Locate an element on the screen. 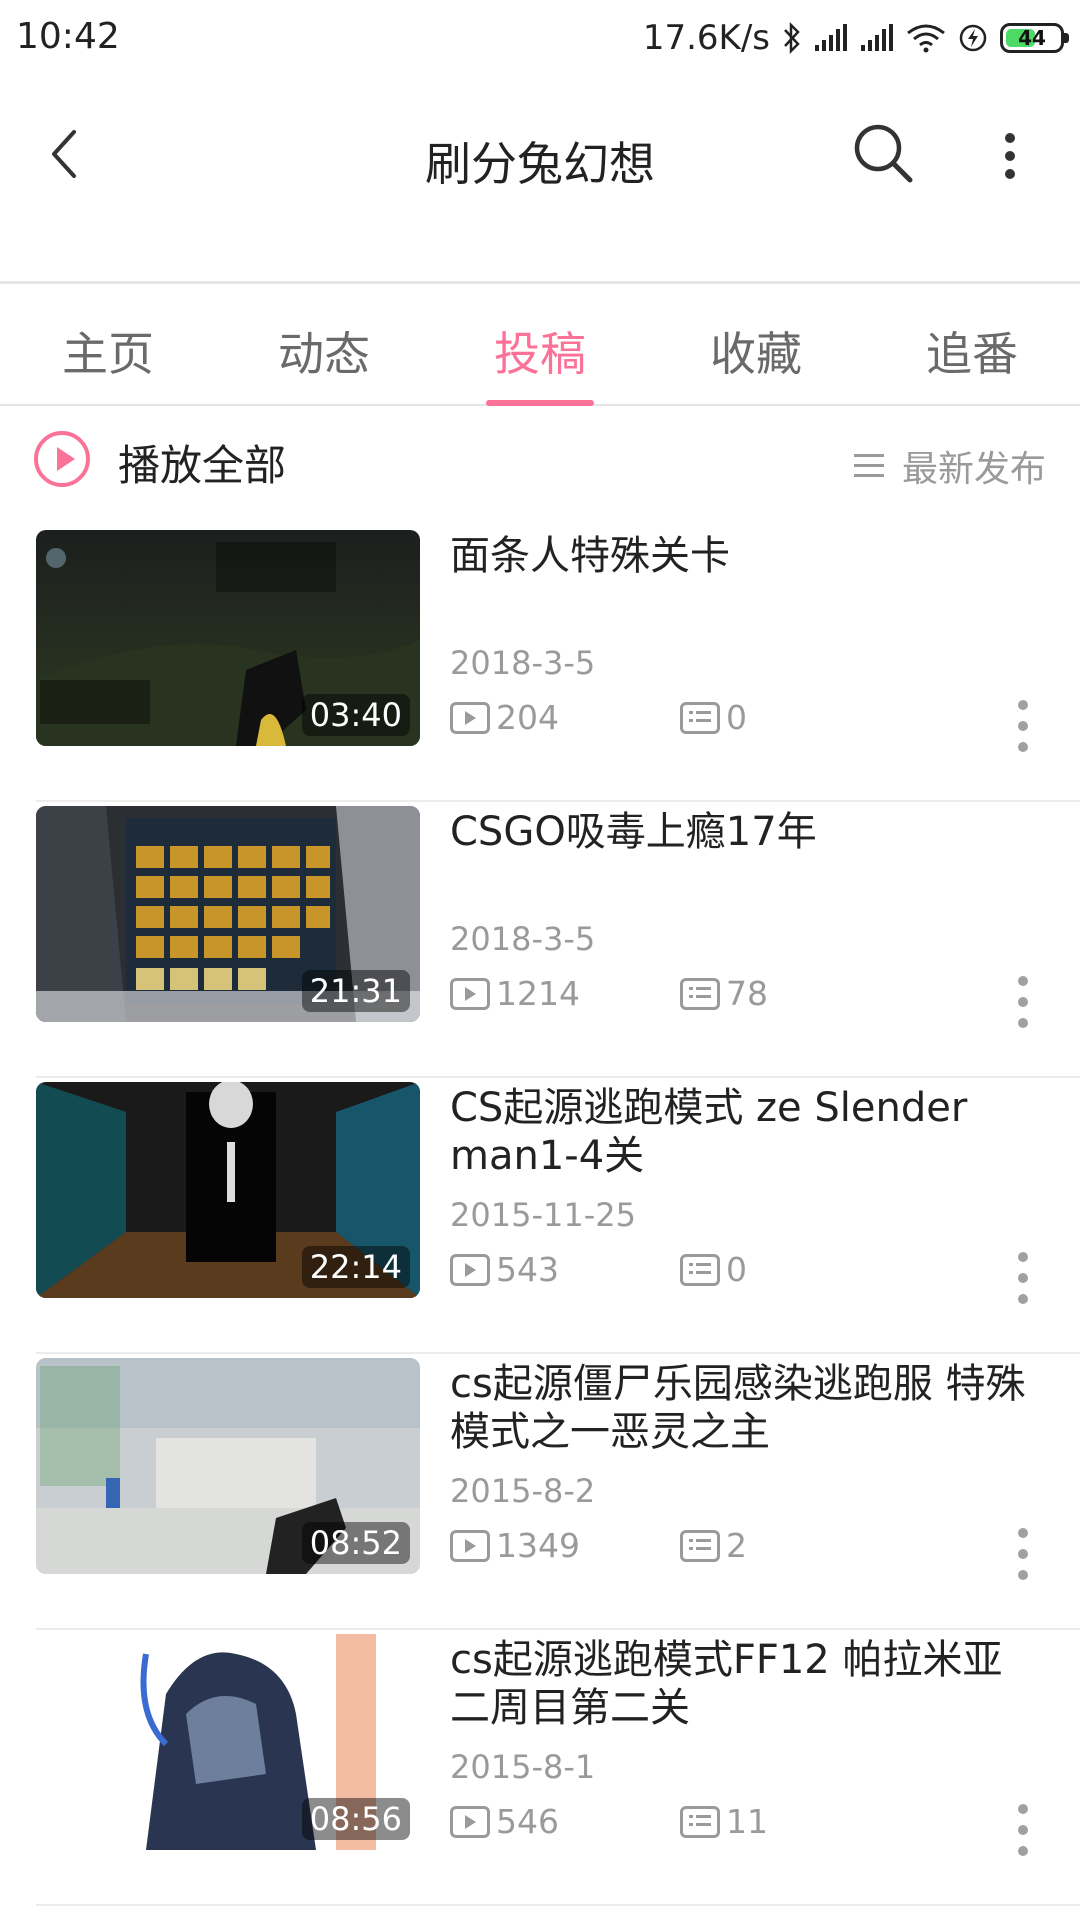  video-item: 03:40 面条人特殊关卡 2018-3-5 204 0 is located at coordinates (540, 664).